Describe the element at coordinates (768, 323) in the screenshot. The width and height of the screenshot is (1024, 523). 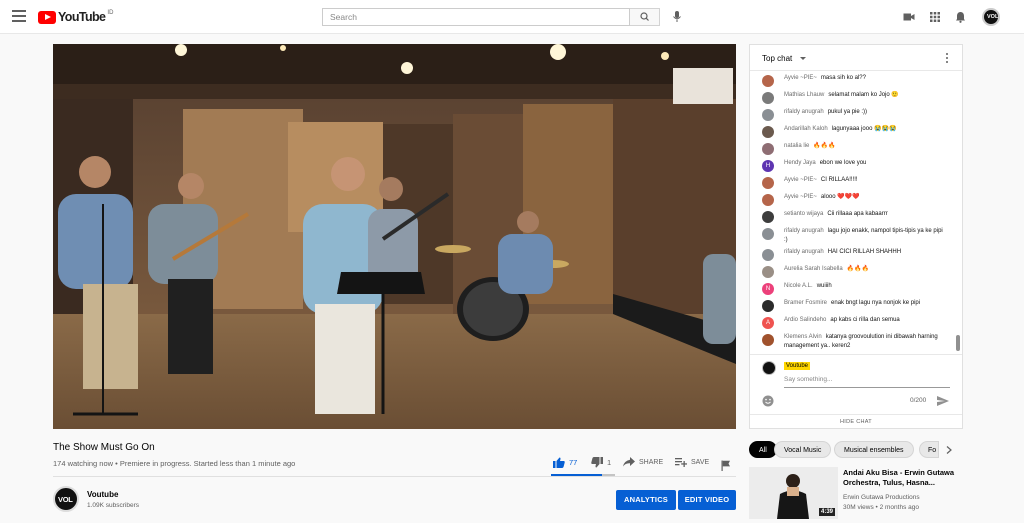
I see `chat-author-avatar: A` at that location.